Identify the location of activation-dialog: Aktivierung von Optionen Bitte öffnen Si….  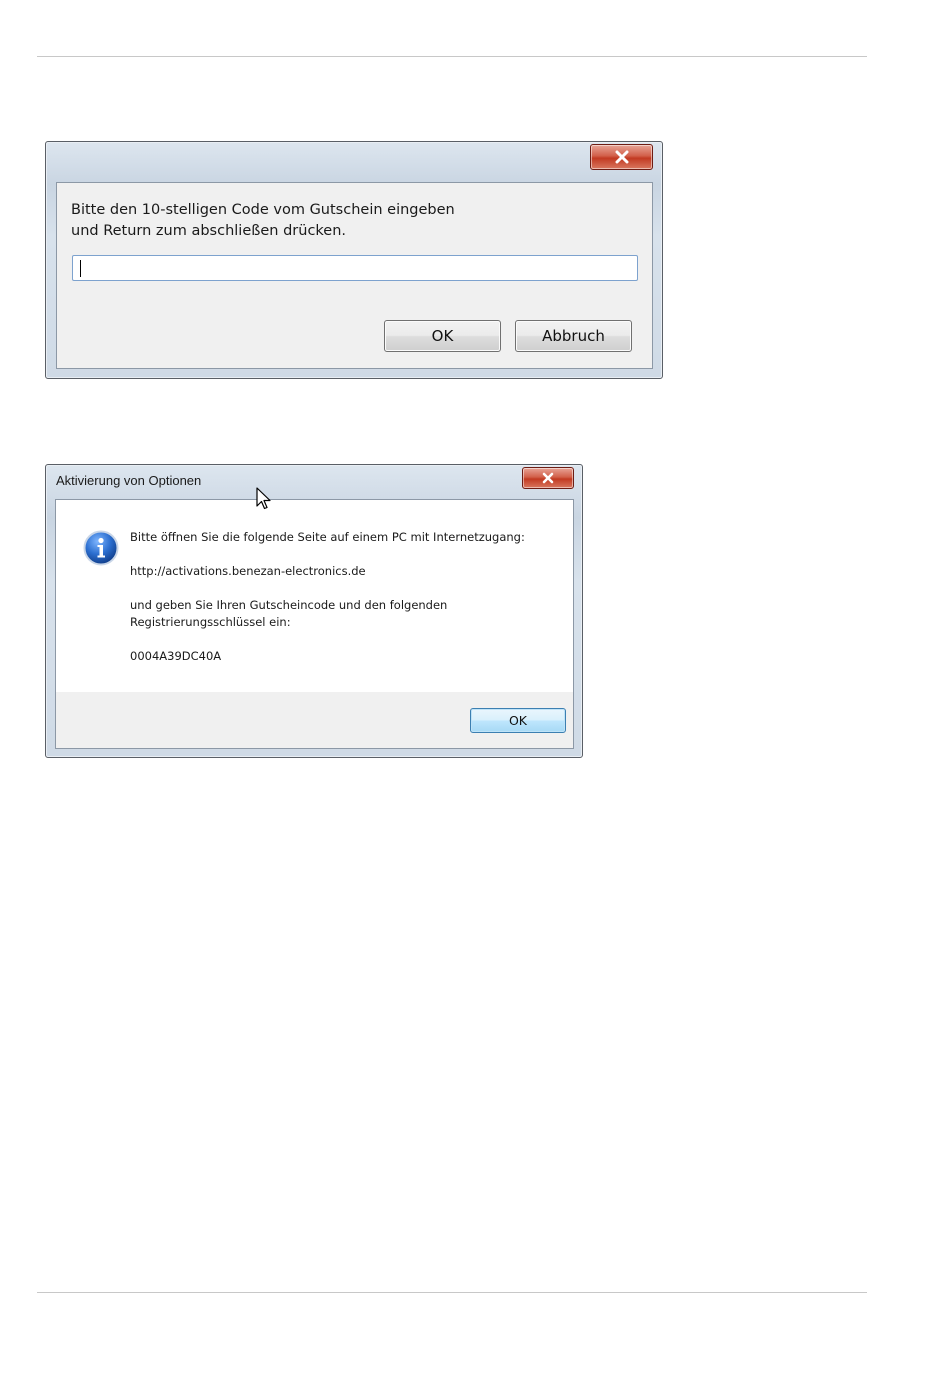
(314, 611).